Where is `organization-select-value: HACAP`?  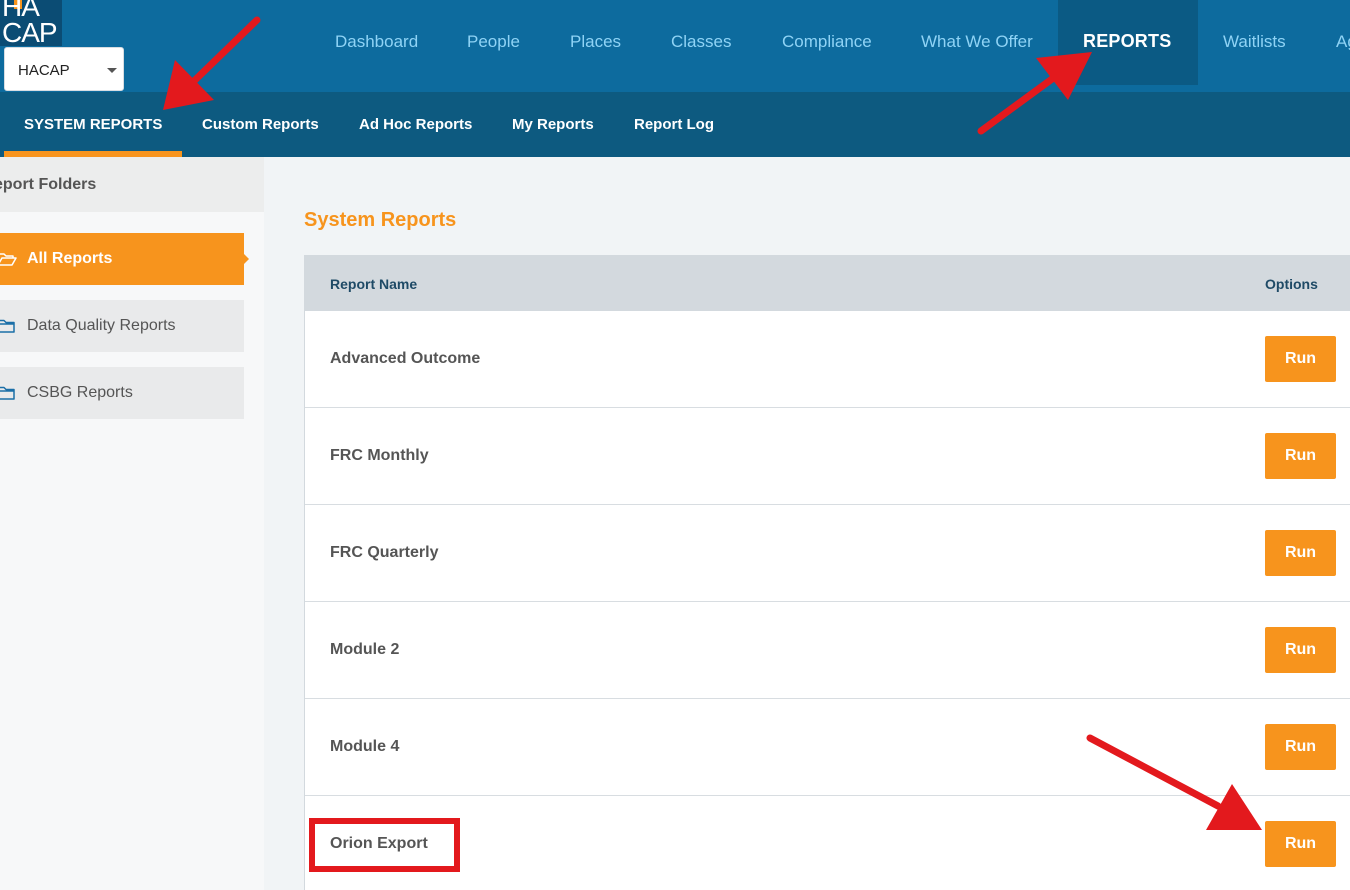
organization-select-value: HACAP is located at coordinates (44, 70).